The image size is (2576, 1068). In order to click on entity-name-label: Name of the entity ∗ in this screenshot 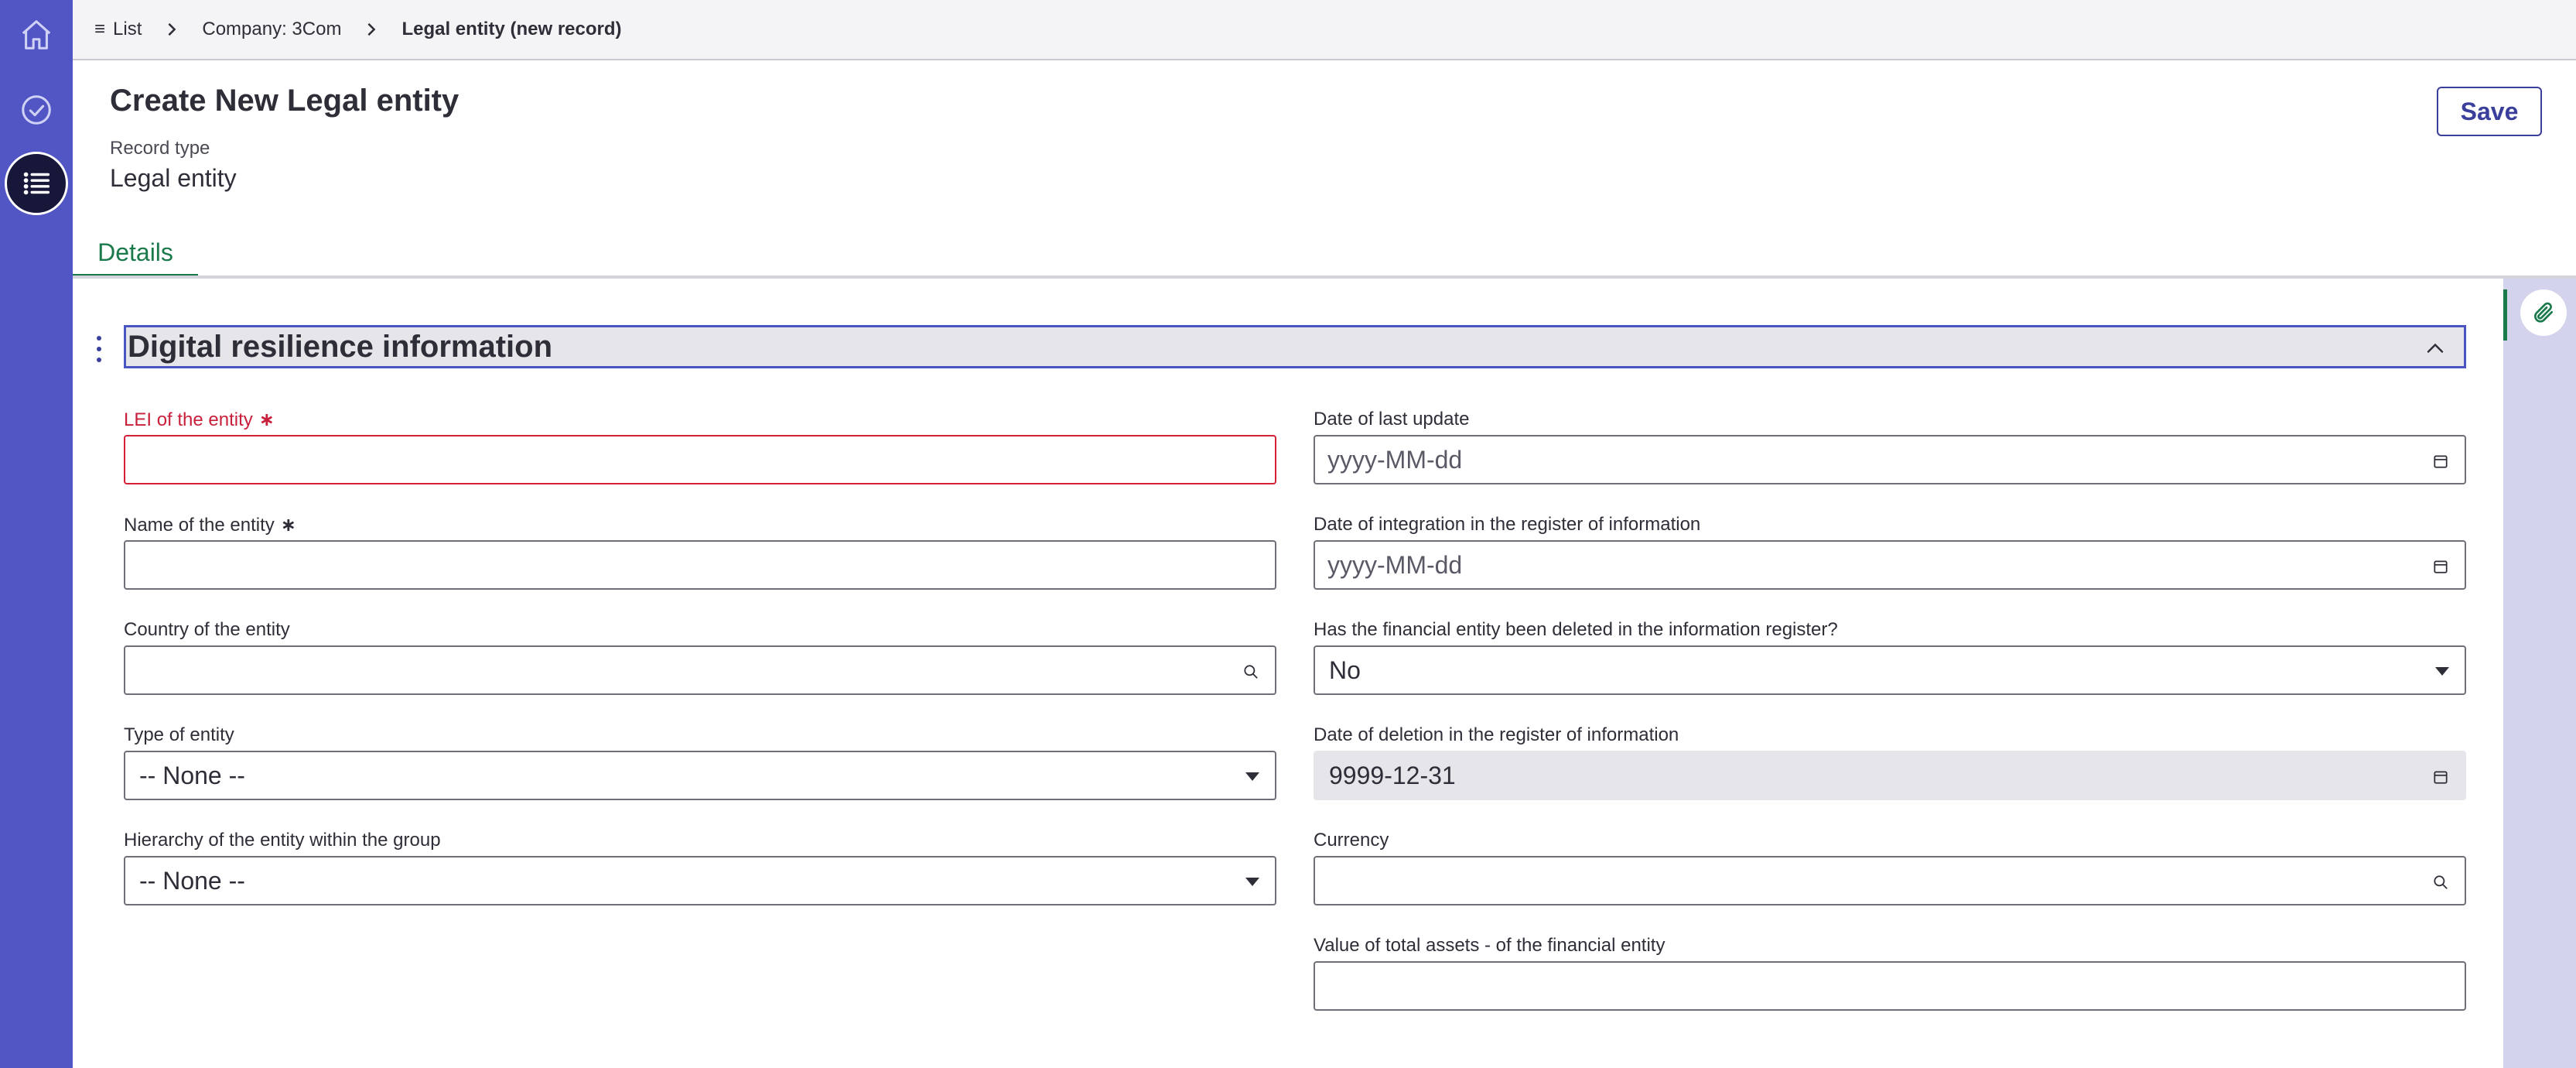, I will do `click(210, 525)`.